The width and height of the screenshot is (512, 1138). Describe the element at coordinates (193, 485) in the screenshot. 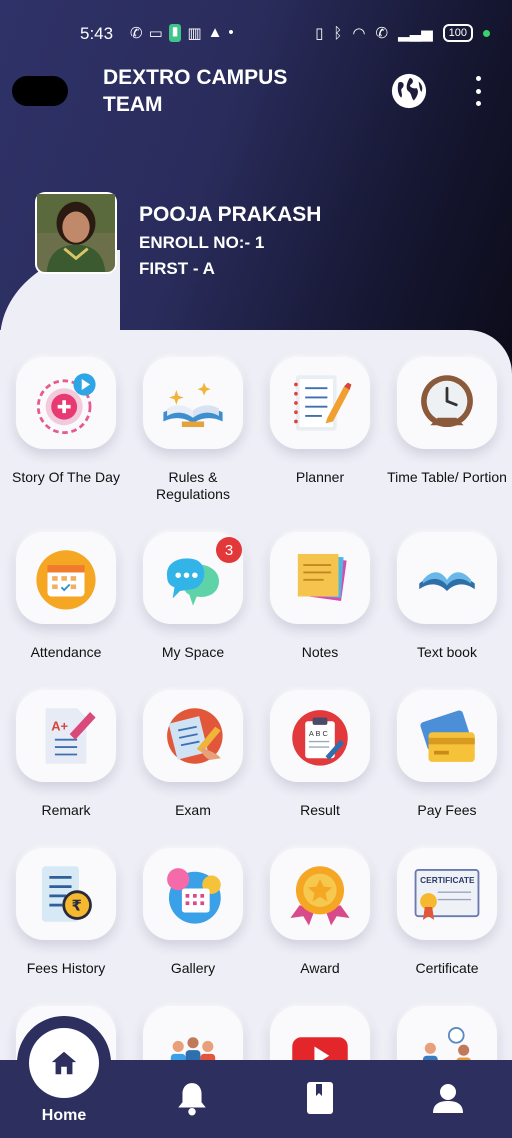

I see `menu-label: Rules & Regulations` at that location.